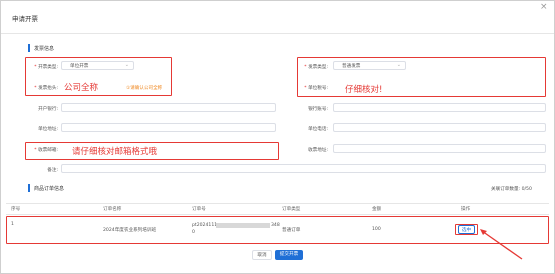 The image size is (555, 274). What do you see at coordinates (193, 232) in the screenshot?
I see `row-order-no-line2: 0` at bounding box center [193, 232].